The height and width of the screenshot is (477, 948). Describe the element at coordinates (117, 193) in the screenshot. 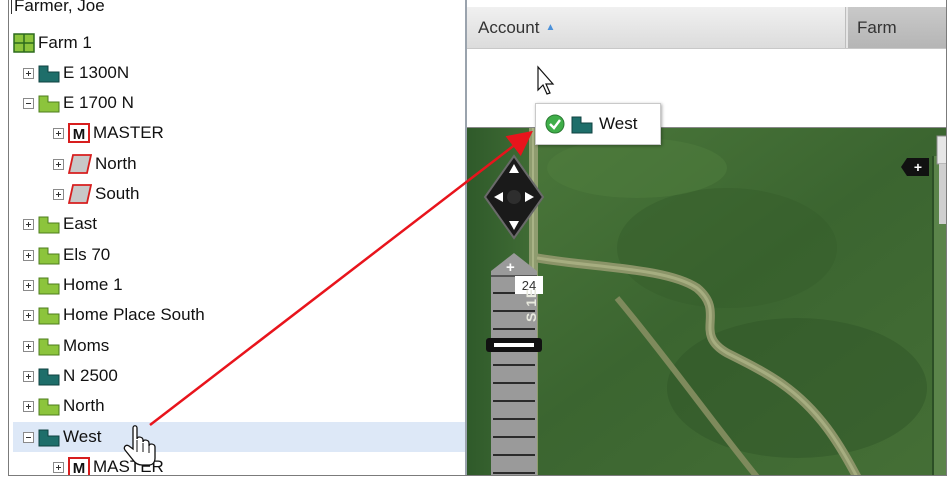

I see `tree-item-label: South` at that location.